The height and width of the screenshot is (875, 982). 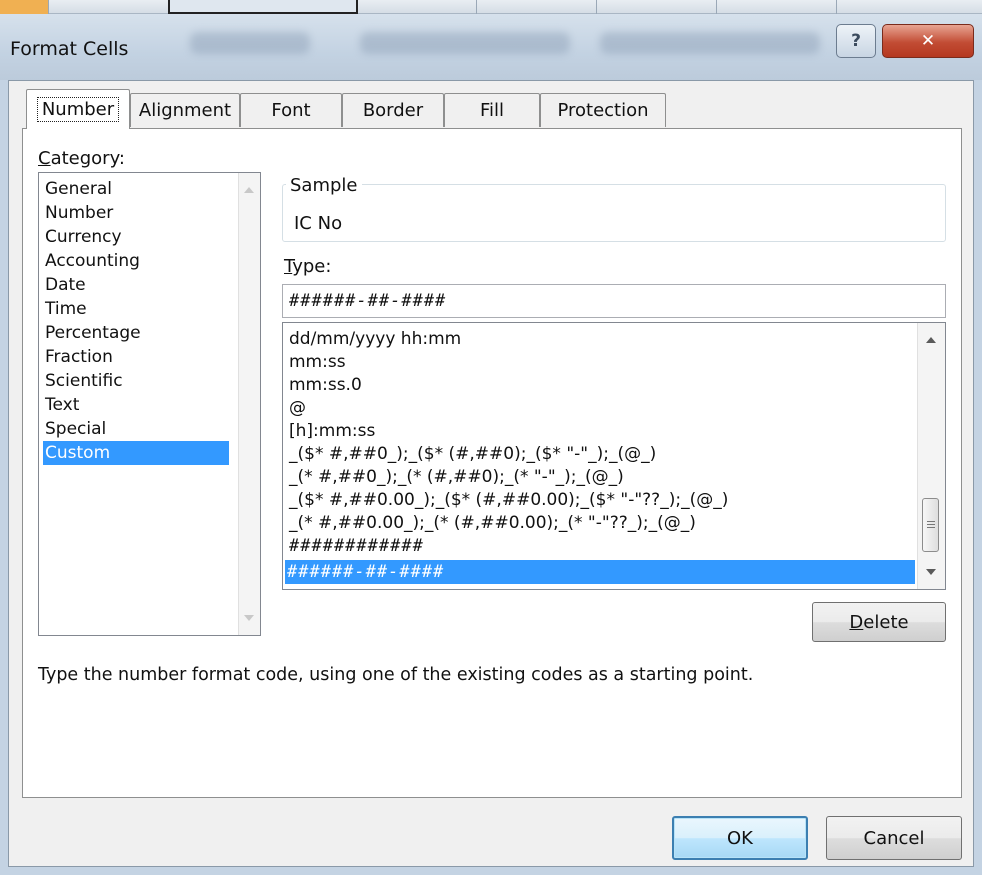 I want to click on format-code-item: dd/mm/yyyy hh:mm, so click(x=374, y=339).